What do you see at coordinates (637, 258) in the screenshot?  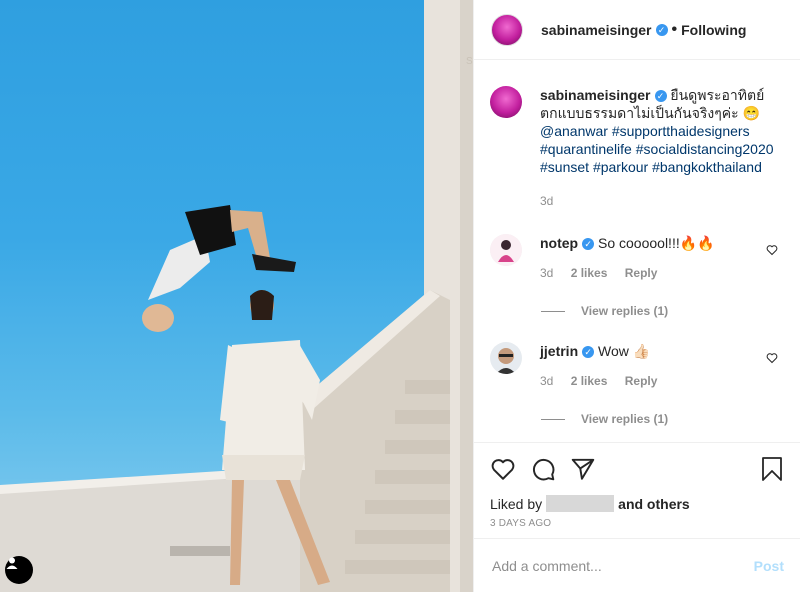 I see `comment: notep ✓ So coooool!!!🔥🔥 3d 2 likes Reply` at bounding box center [637, 258].